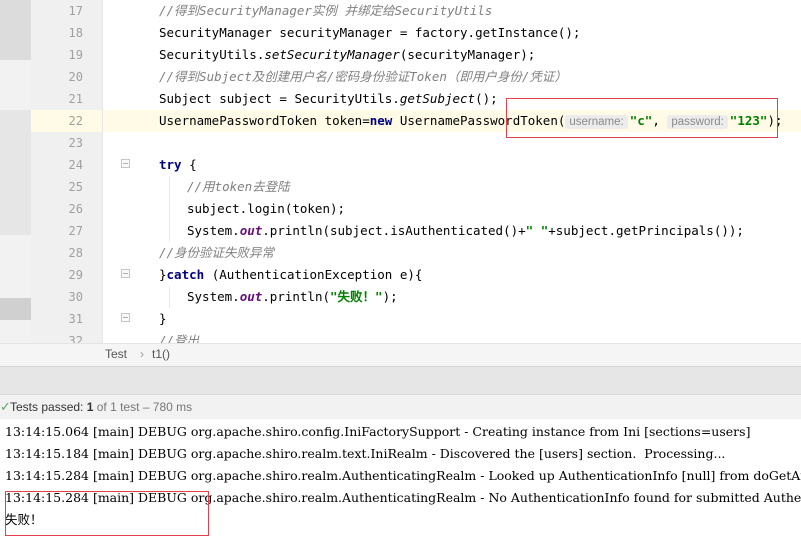 Image resolution: width=801 pixels, height=550 pixels. What do you see at coordinates (400, 407) in the screenshot?
I see `test-status-bar: ✓ Tests passed: 1 of 1 test – 780 ms` at bounding box center [400, 407].